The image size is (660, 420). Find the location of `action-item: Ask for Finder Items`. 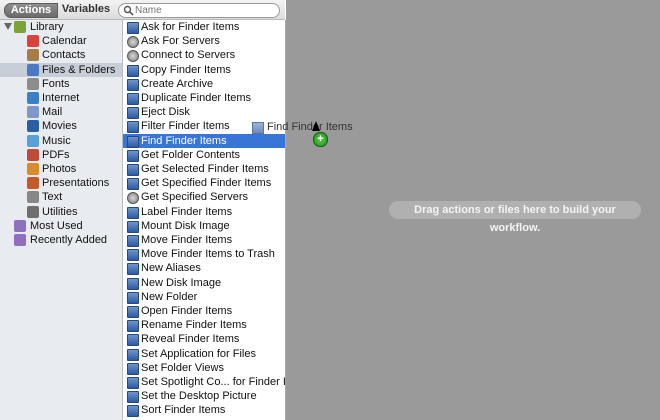

action-item: Ask for Finder Items is located at coordinates (204, 27).